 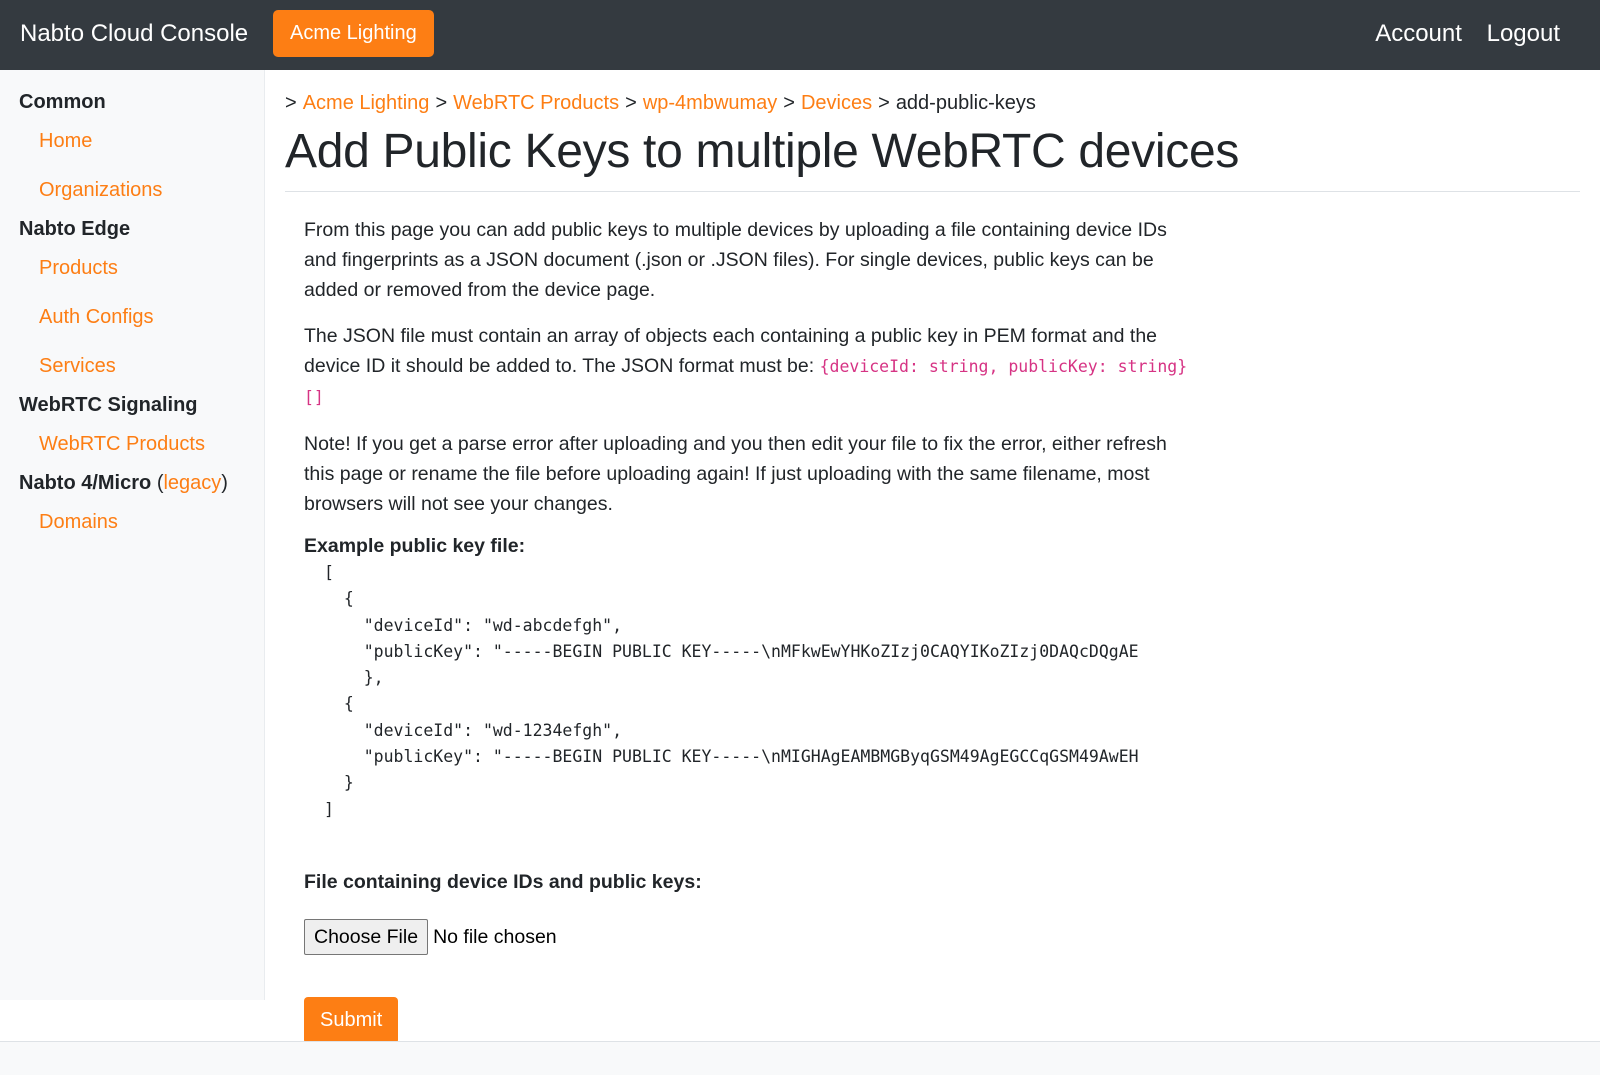 I want to click on file-input: Choose File No file chosen, so click(x=430, y=937).